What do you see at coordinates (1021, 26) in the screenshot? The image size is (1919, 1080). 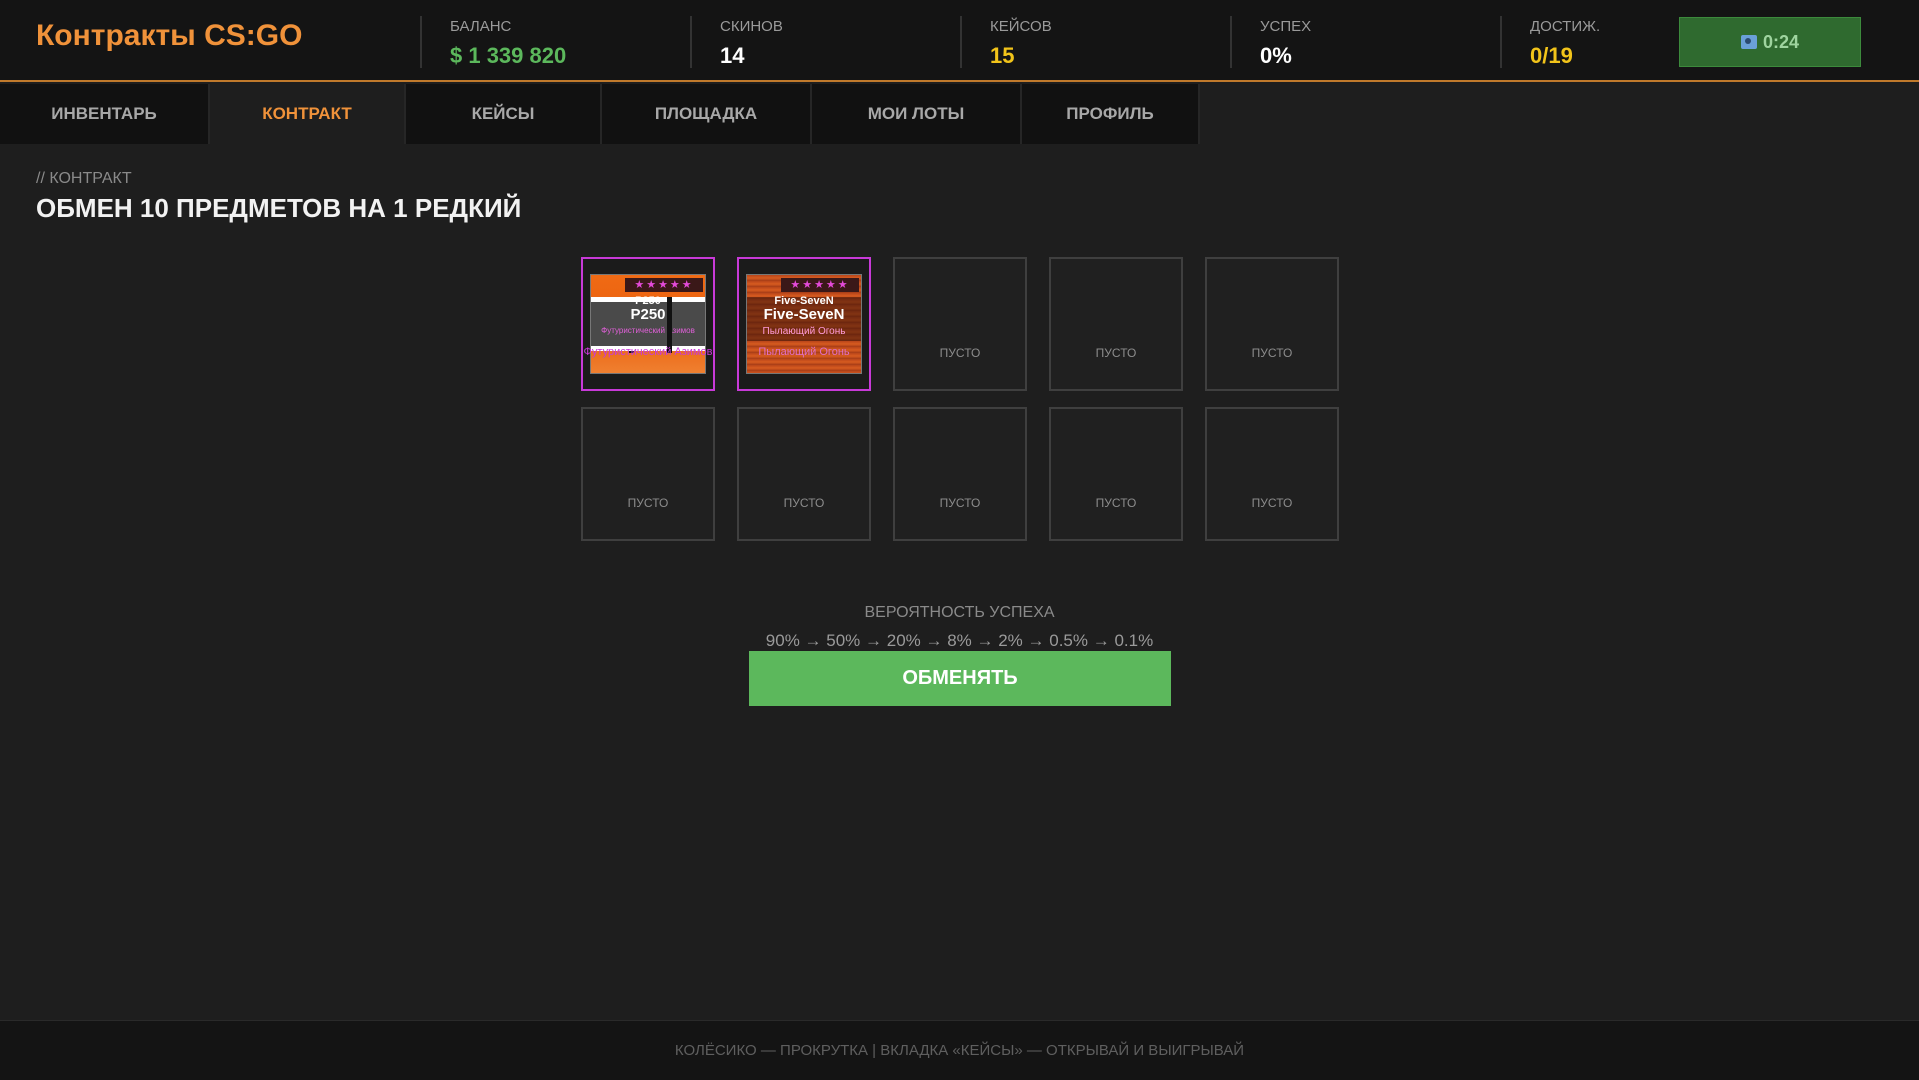 I see `stat-label: КЕЙСОВ` at bounding box center [1021, 26].